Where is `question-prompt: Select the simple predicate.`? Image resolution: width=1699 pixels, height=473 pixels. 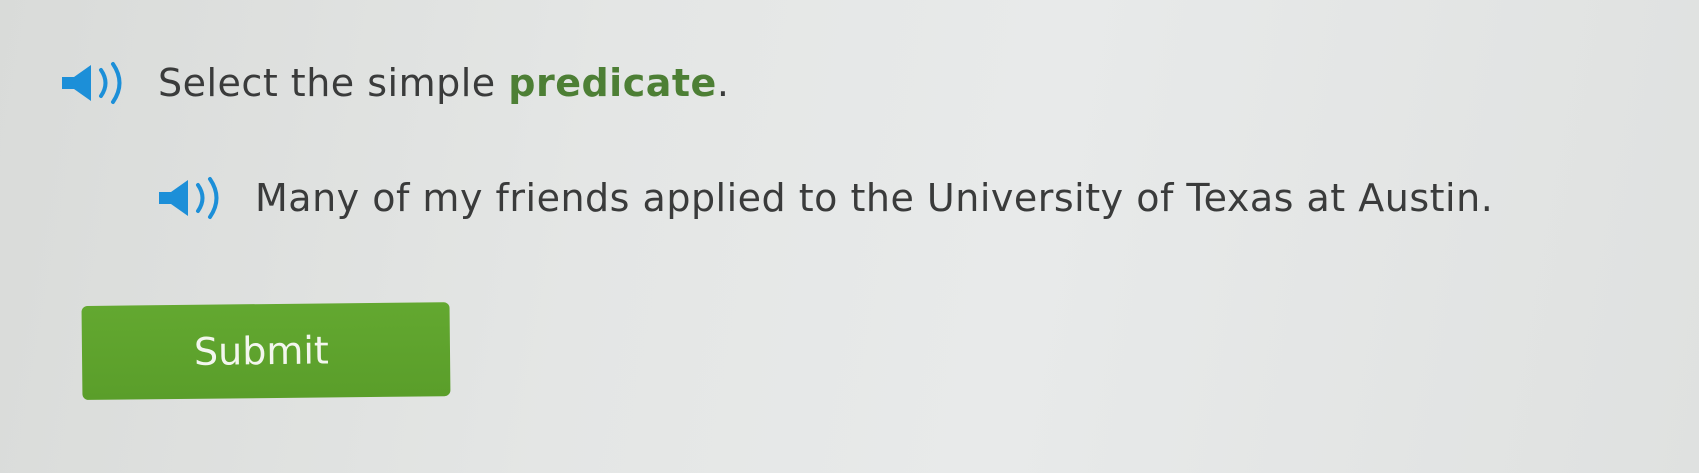
question-prompt: Select the simple predicate. is located at coordinates (443, 83).